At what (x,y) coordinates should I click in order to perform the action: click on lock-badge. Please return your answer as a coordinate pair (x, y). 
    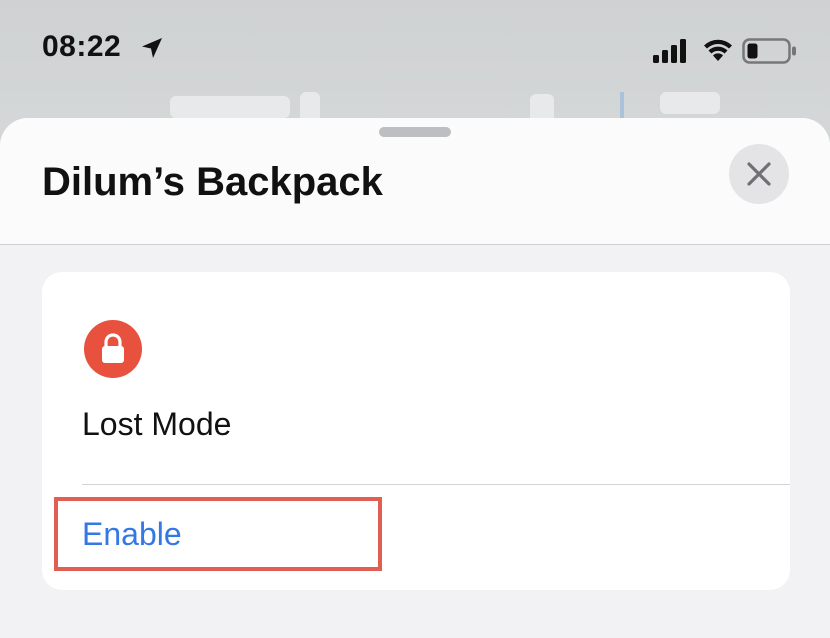
    Looking at the image, I should click on (113, 349).